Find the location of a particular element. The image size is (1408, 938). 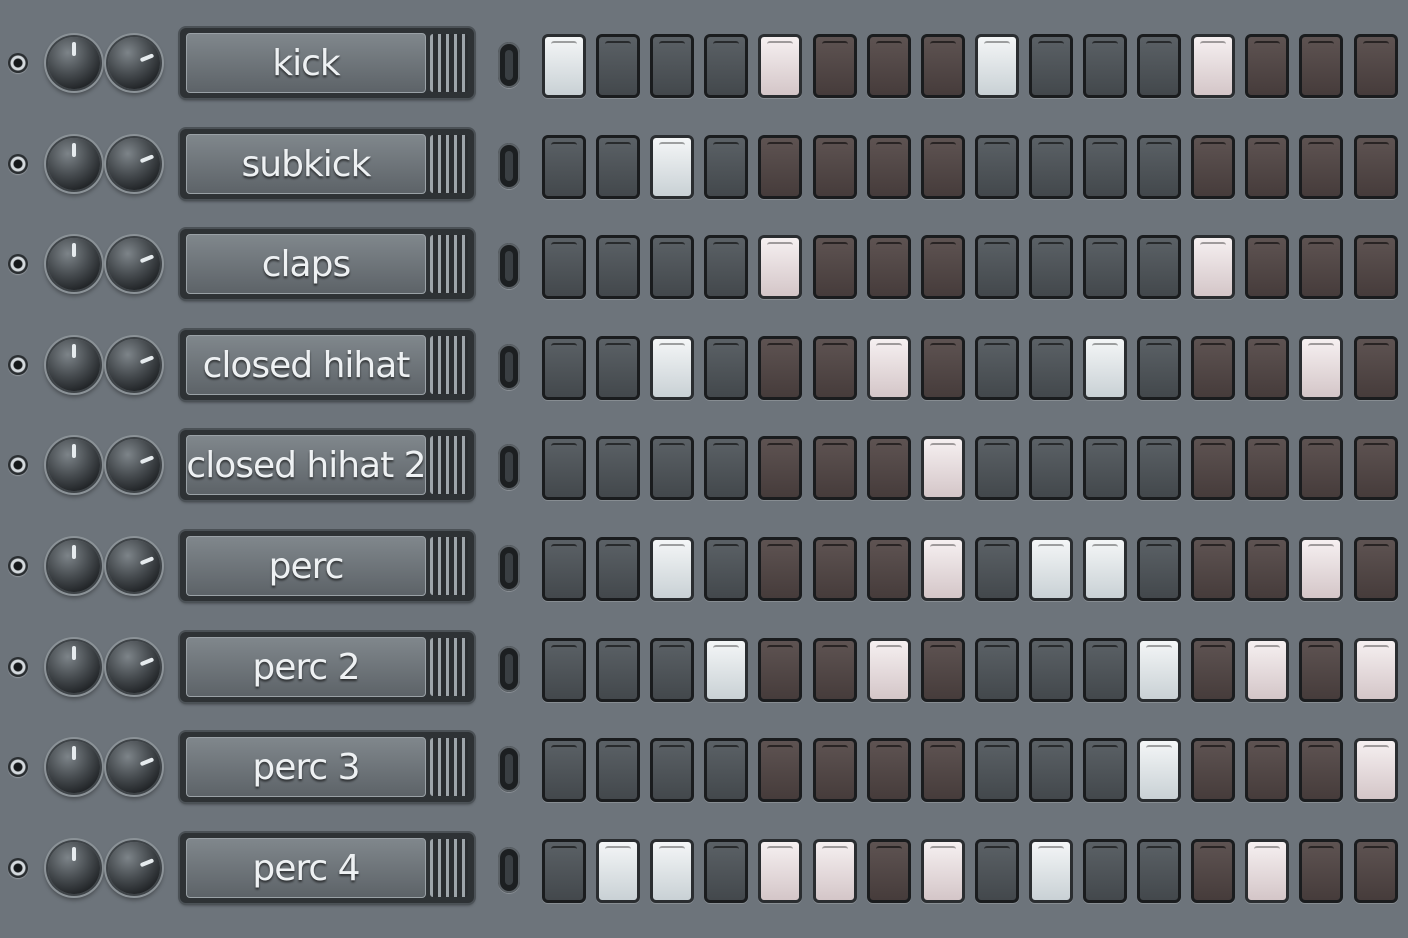

channel-name-button: perc 2 is located at coordinates (327, 667).